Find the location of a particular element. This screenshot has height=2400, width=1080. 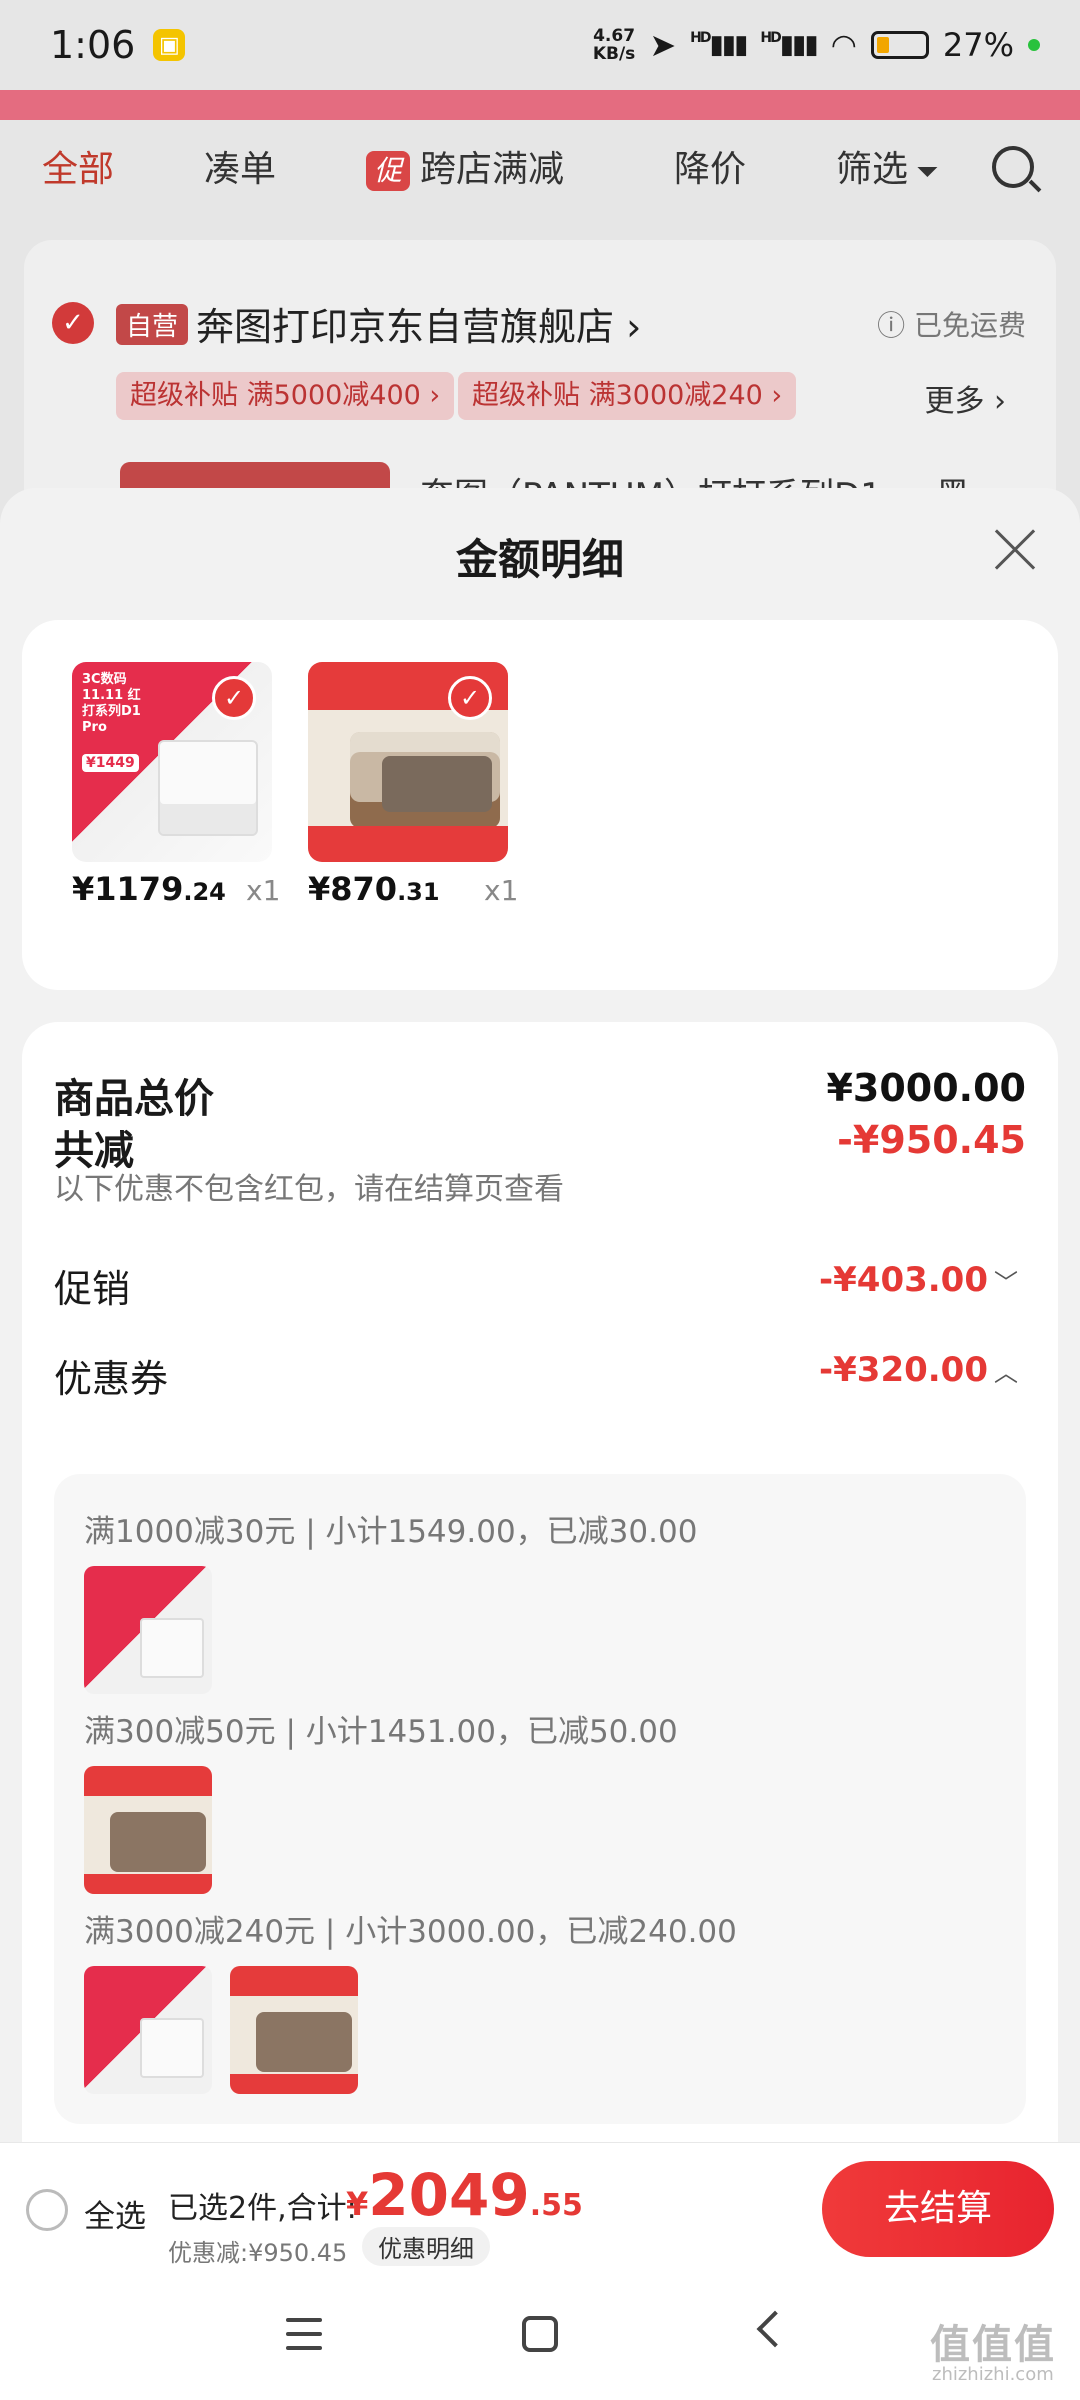

total-currency: ¥ is located at coordinates (357, 2204).